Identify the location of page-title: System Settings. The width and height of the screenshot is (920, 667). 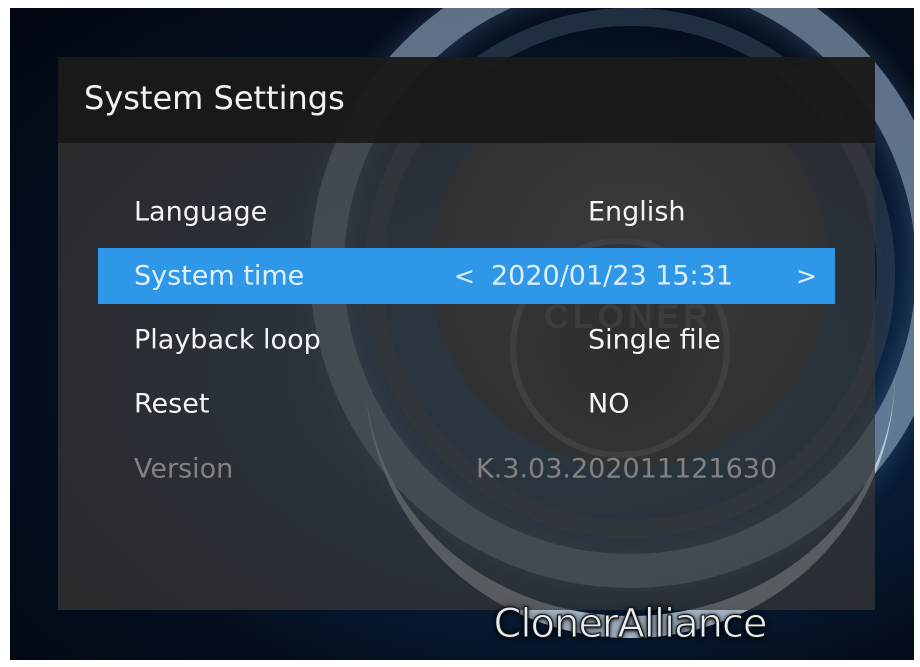
(214, 98).